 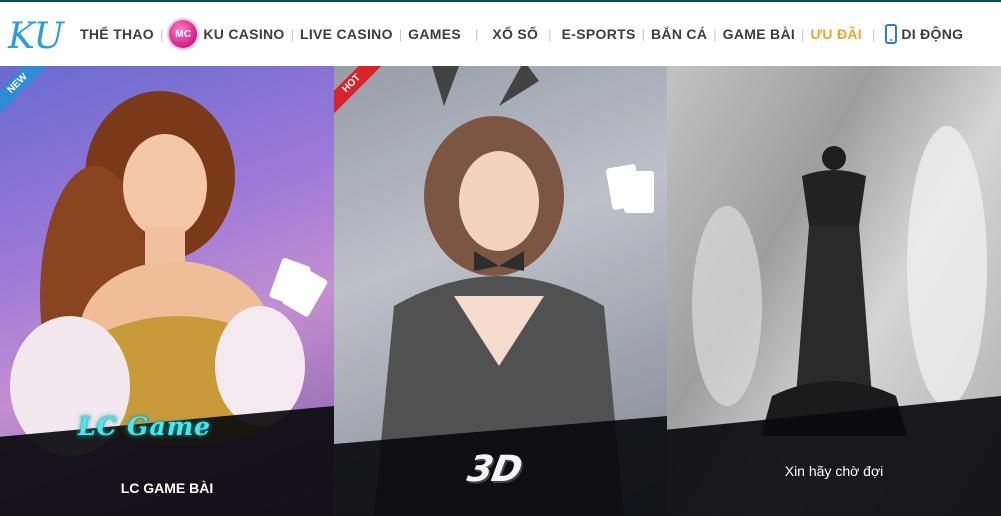 What do you see at coordinates (145, 426) in the screenshot?
I see `lc-game-logo: LC Game` at bounding box center [145, 426].